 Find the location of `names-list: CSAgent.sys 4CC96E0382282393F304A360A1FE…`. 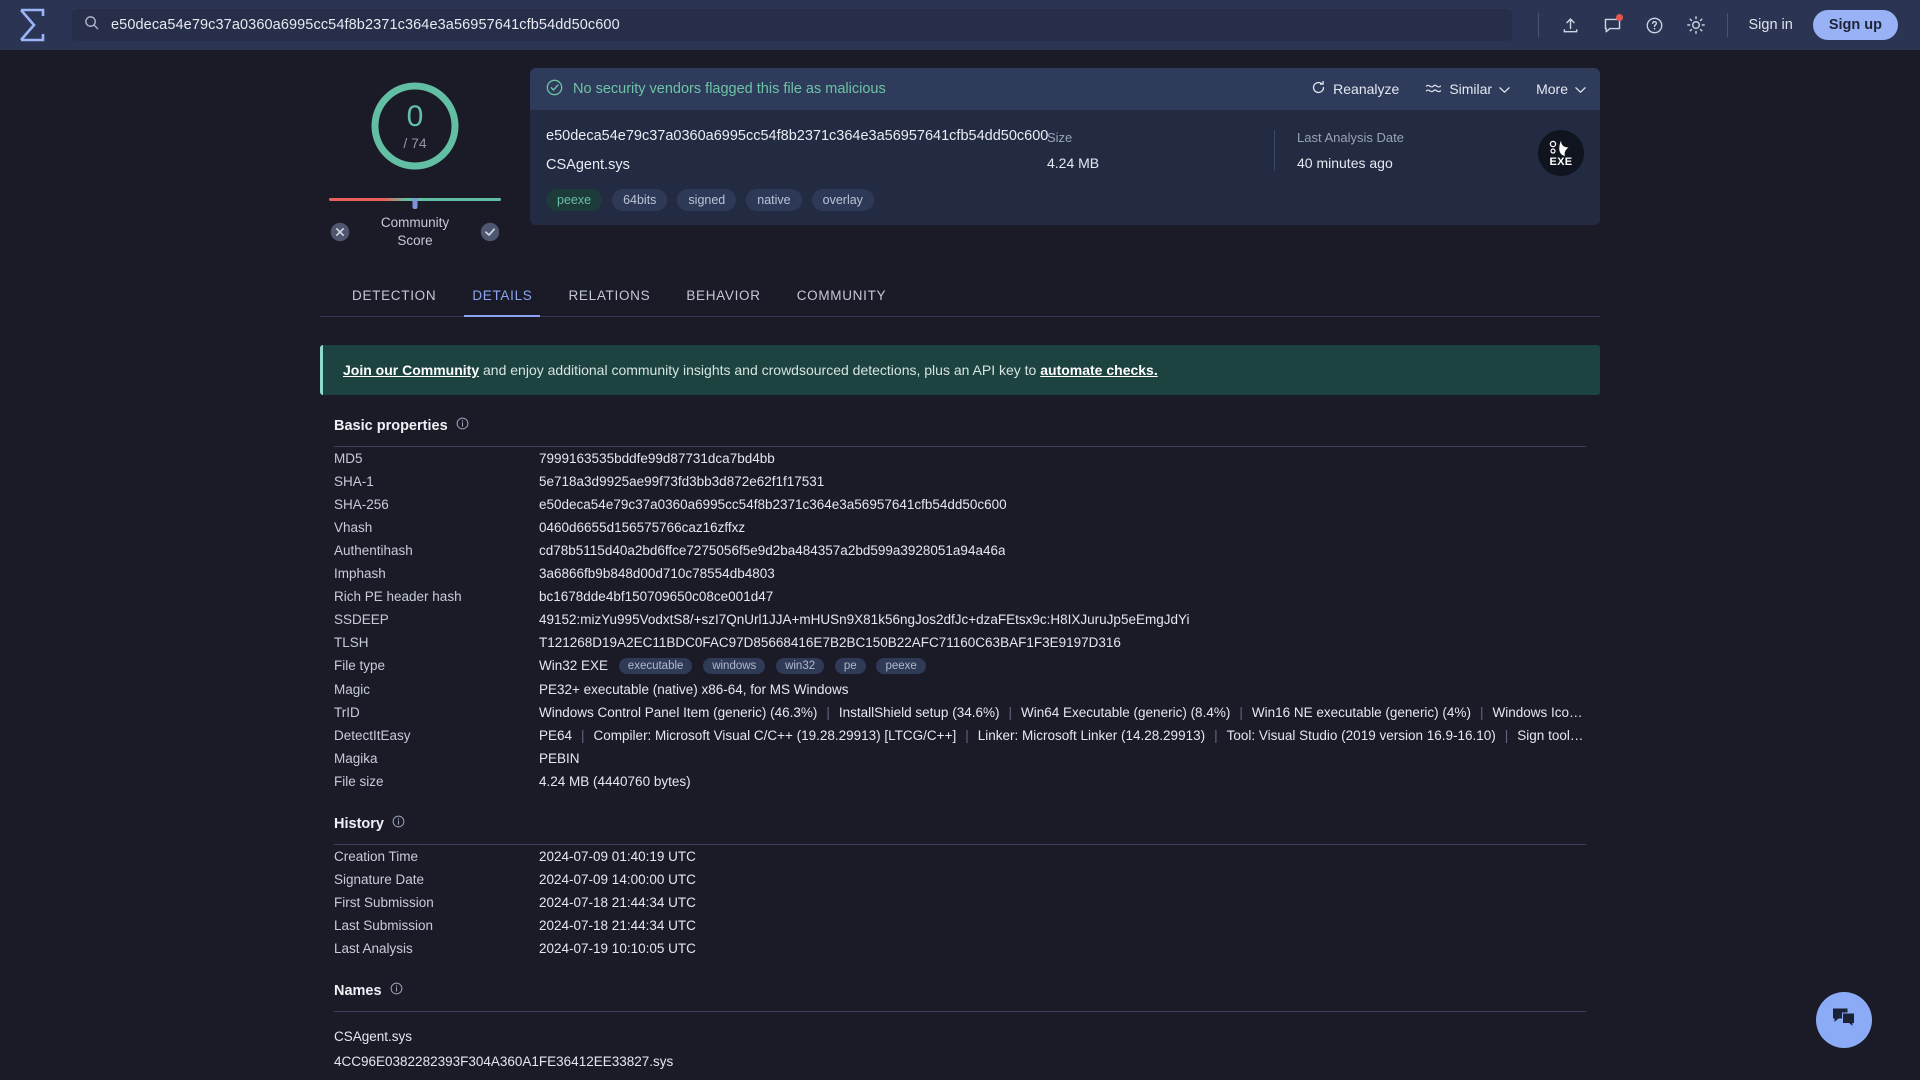

names-list: CSAgent.sys 4CC96E0382282393F304A360A1FE… is located at coordinates (960, 1043).